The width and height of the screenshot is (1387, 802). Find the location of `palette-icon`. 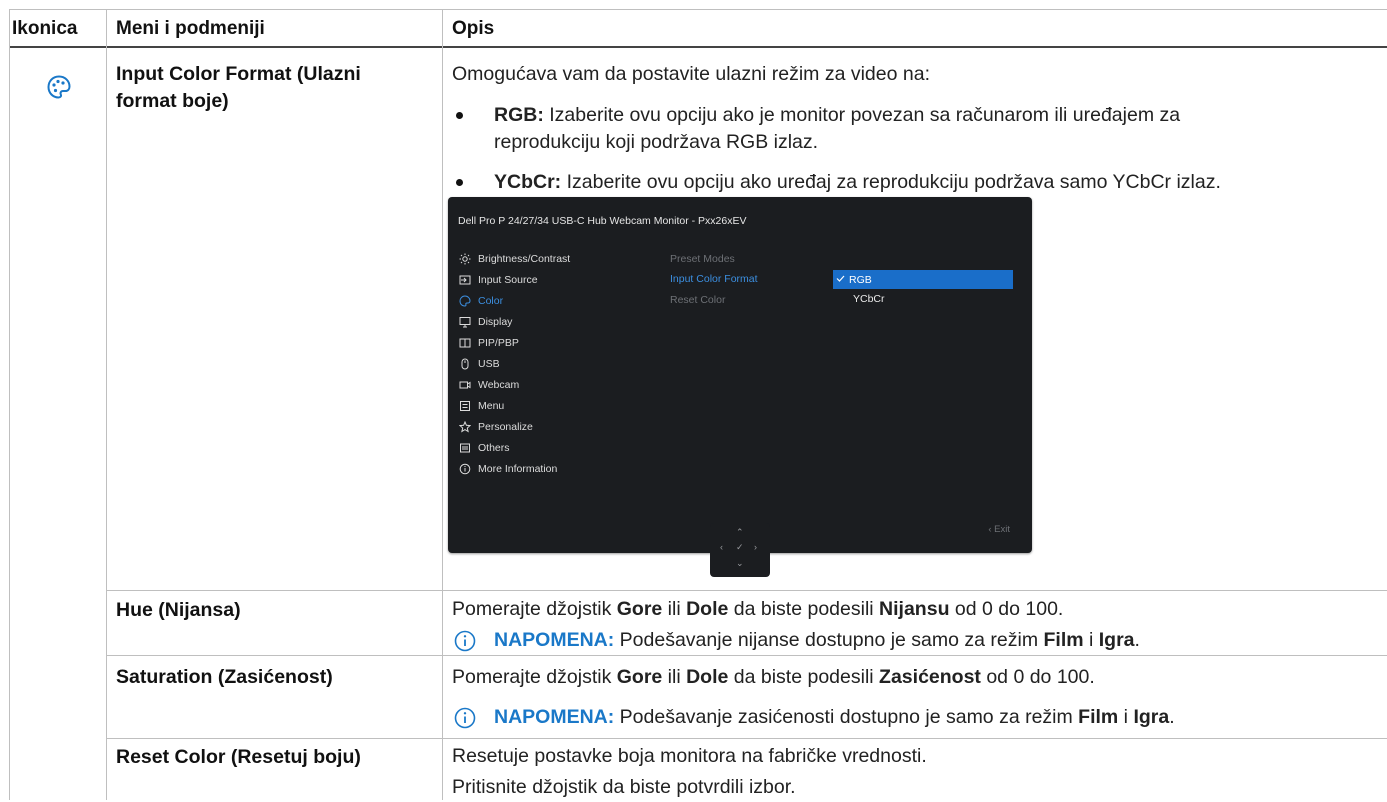

palette-icon is located at coordinates (59, 87).